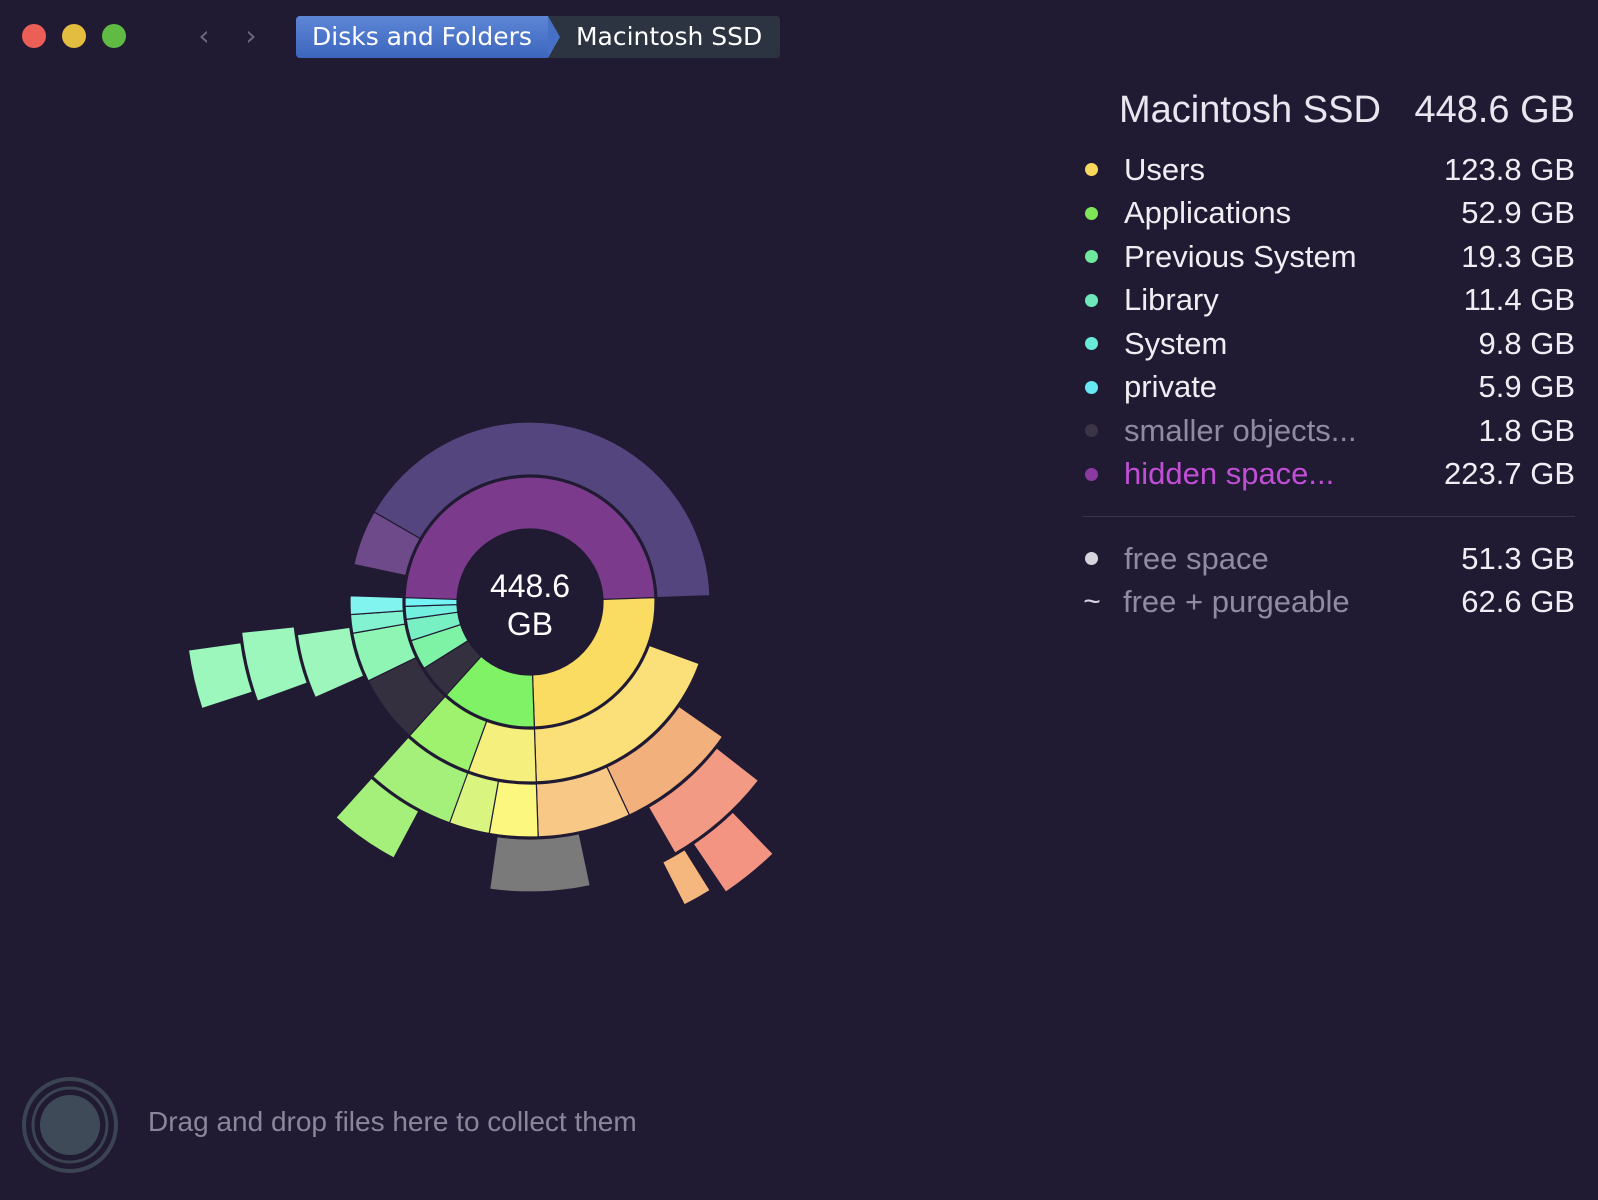 The image size is (1598, 1200). What do you see at coordinates (1527, 343) in the screenshot?
I see `legend-item-size: 9.8 GB` at bounding box center [1527, 343].